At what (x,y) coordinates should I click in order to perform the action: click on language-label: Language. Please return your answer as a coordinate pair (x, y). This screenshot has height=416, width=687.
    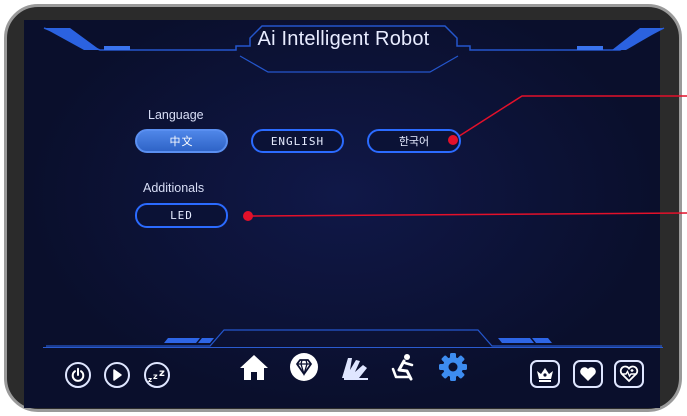
    Looking at the image, I should click on (176, 115).